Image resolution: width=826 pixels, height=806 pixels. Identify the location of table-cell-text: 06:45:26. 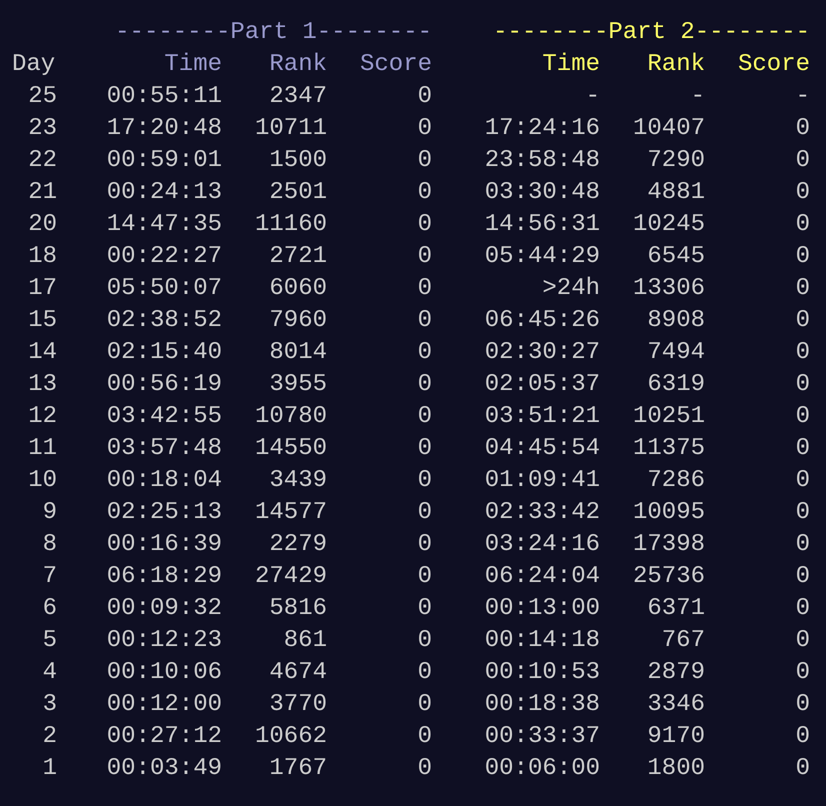
(542, 321).